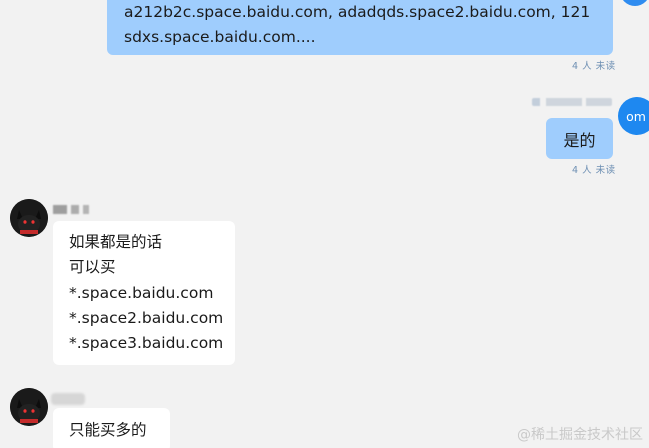 This screenshot has height=448, width=649. I want to click on avatar: om, so click(633, 116).